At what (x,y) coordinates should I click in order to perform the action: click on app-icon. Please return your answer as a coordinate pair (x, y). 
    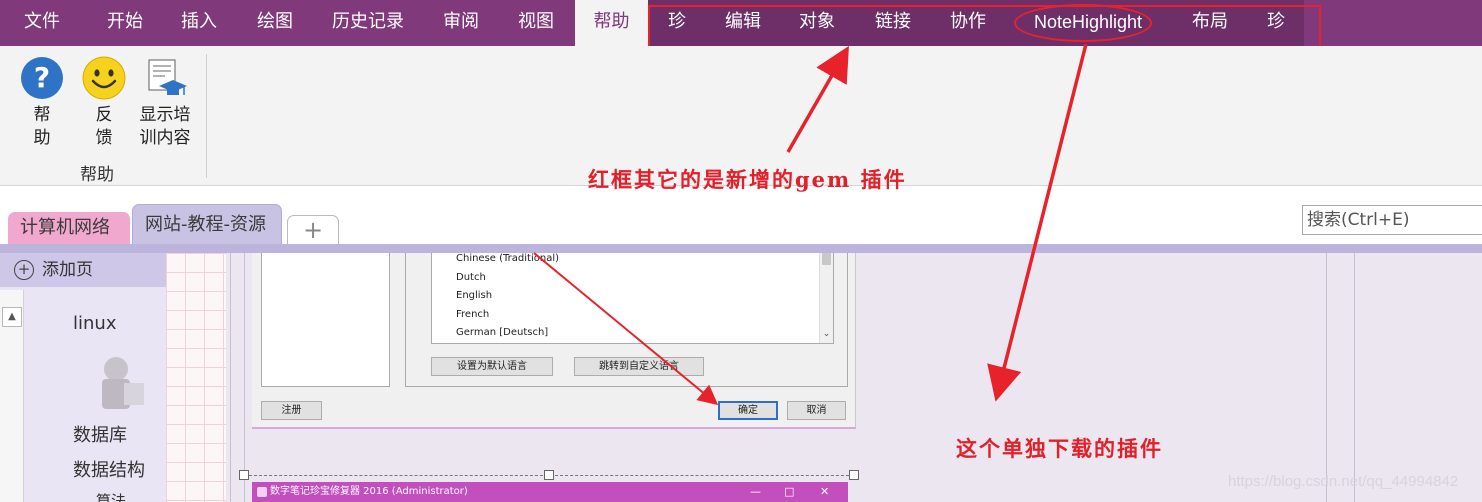
    Looking at the image, I should click on (262, 492).